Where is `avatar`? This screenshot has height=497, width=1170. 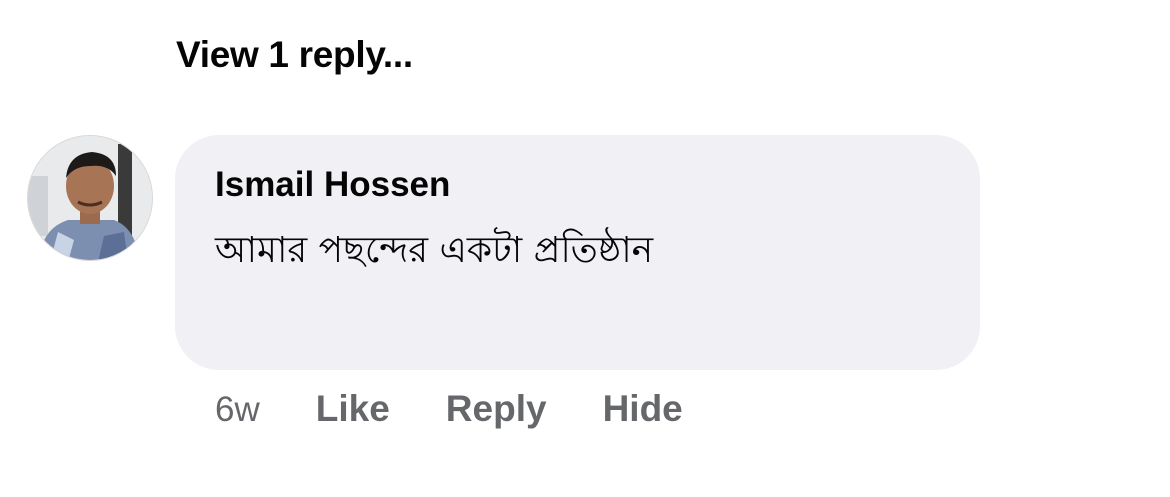 avatar is located at coordinates (90, 198).